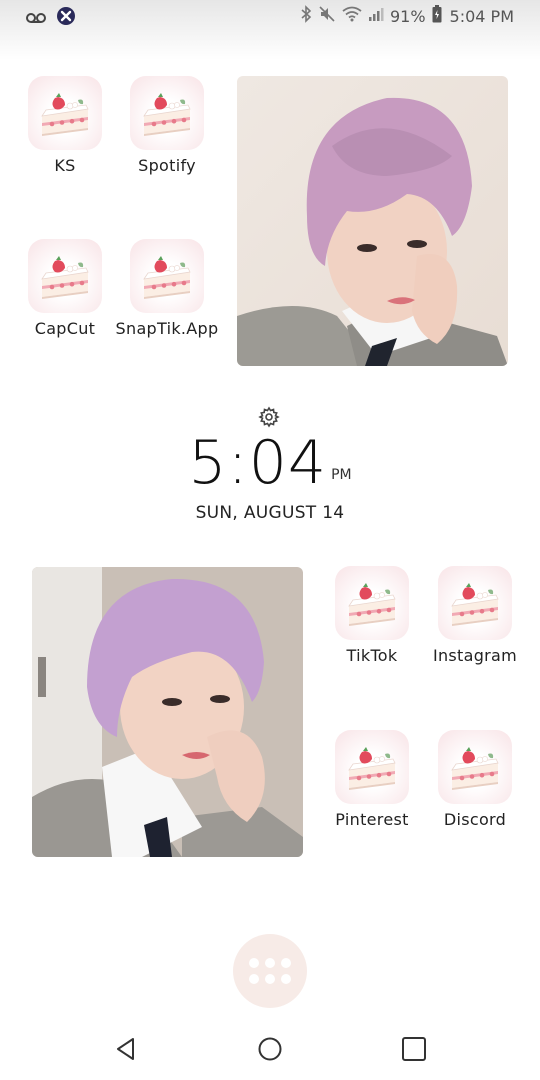  I want to click on app-label: TikTok, so click(372, 655).